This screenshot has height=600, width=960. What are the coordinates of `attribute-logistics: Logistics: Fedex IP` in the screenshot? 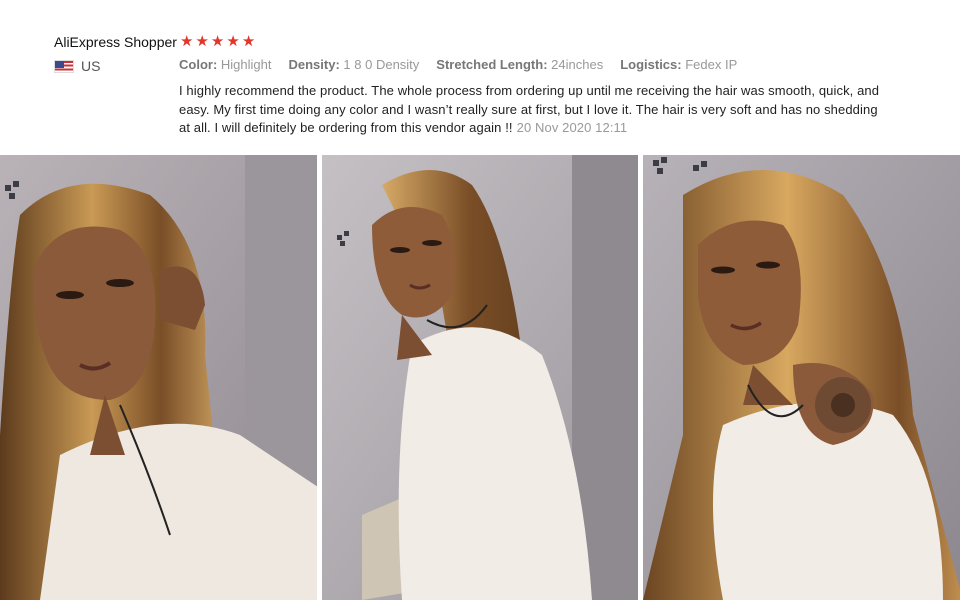 It's located at (679, 64).